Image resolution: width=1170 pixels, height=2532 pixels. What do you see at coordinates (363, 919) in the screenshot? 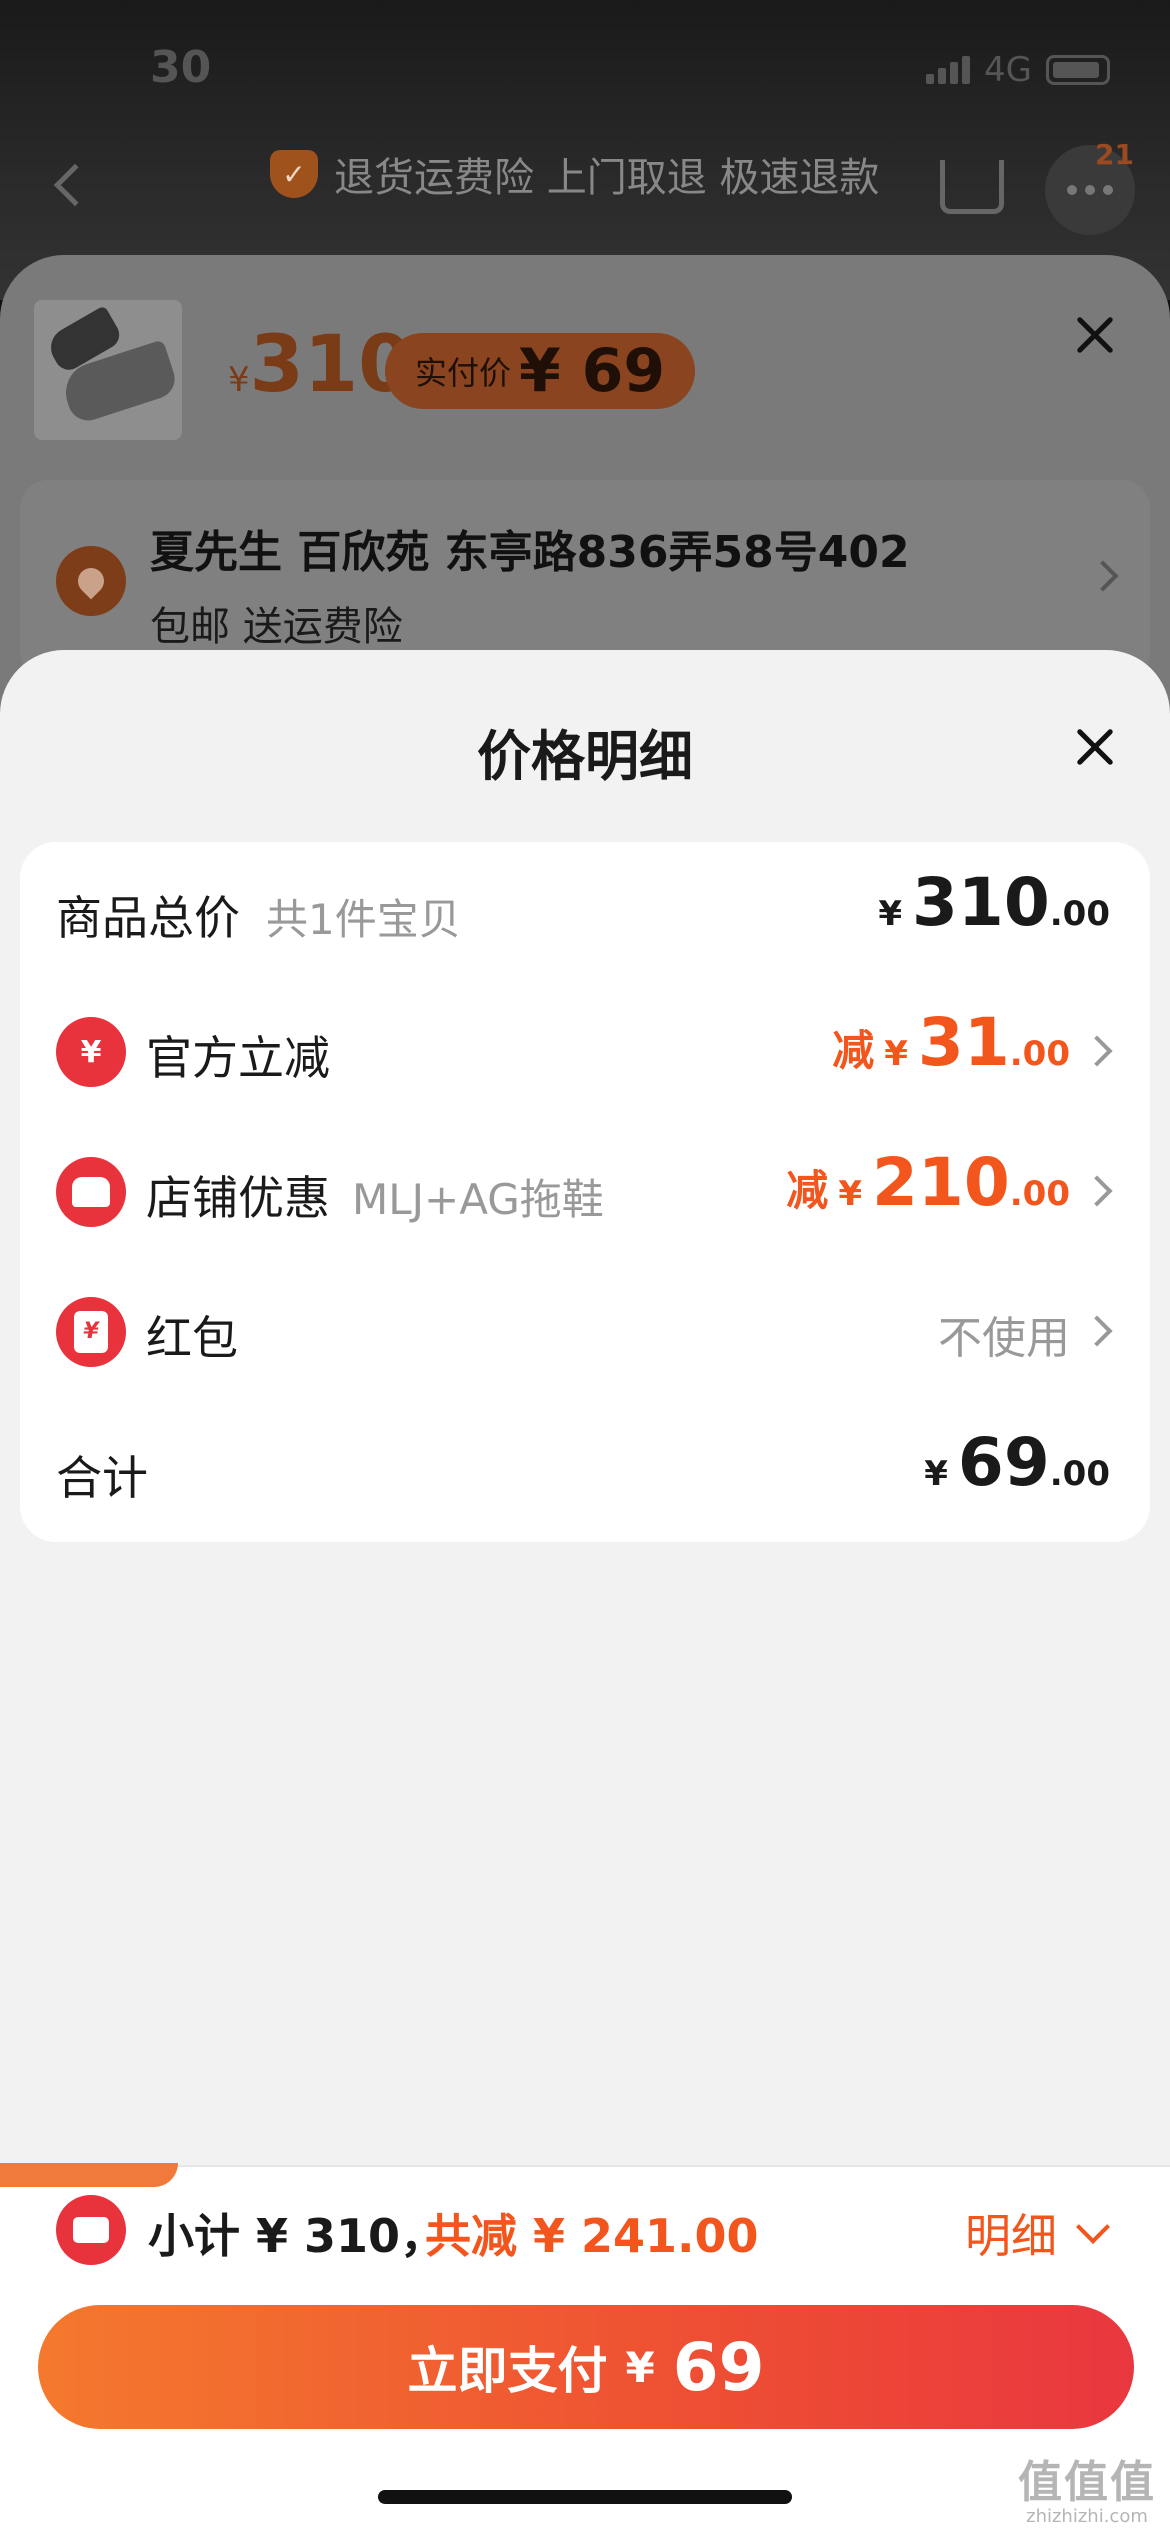
I see `row-sub: 共1件宝贝` at bounding box center [363, 919].